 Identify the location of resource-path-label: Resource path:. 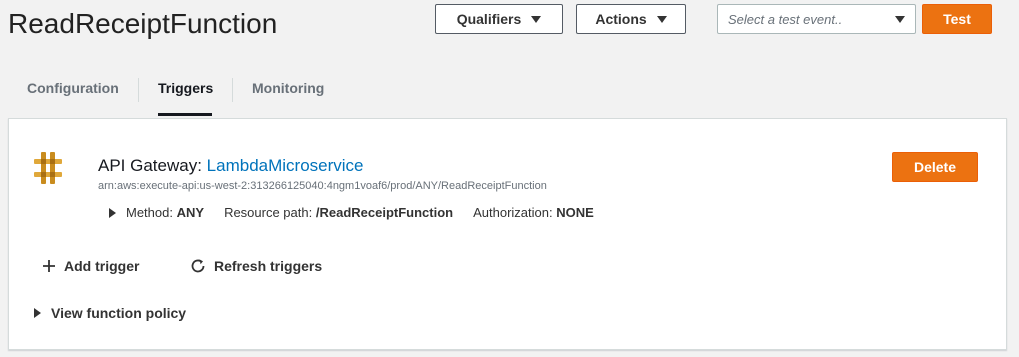
(268, 212).